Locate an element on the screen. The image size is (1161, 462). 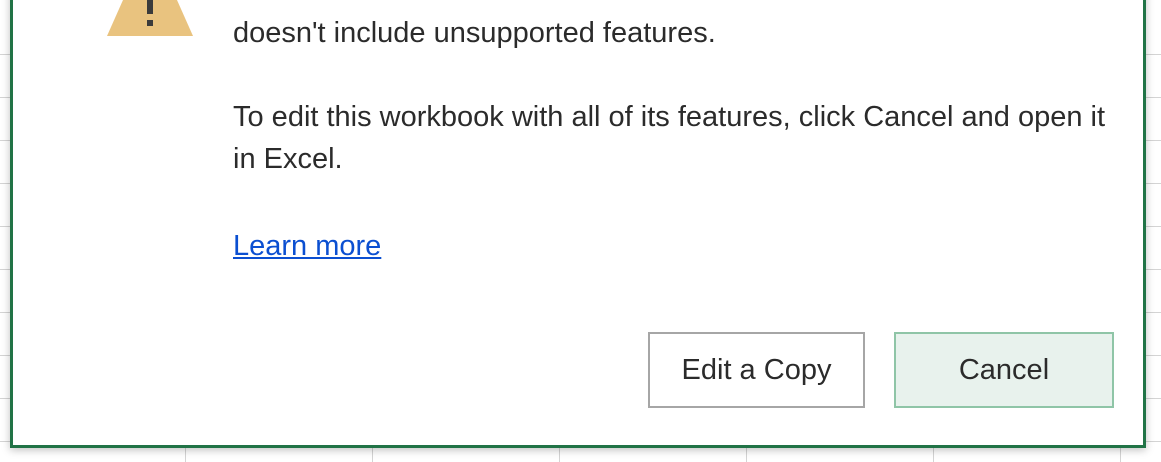
dialog-message-line-1: doesn't include unsupported features. is located at coordinates (474, 33).